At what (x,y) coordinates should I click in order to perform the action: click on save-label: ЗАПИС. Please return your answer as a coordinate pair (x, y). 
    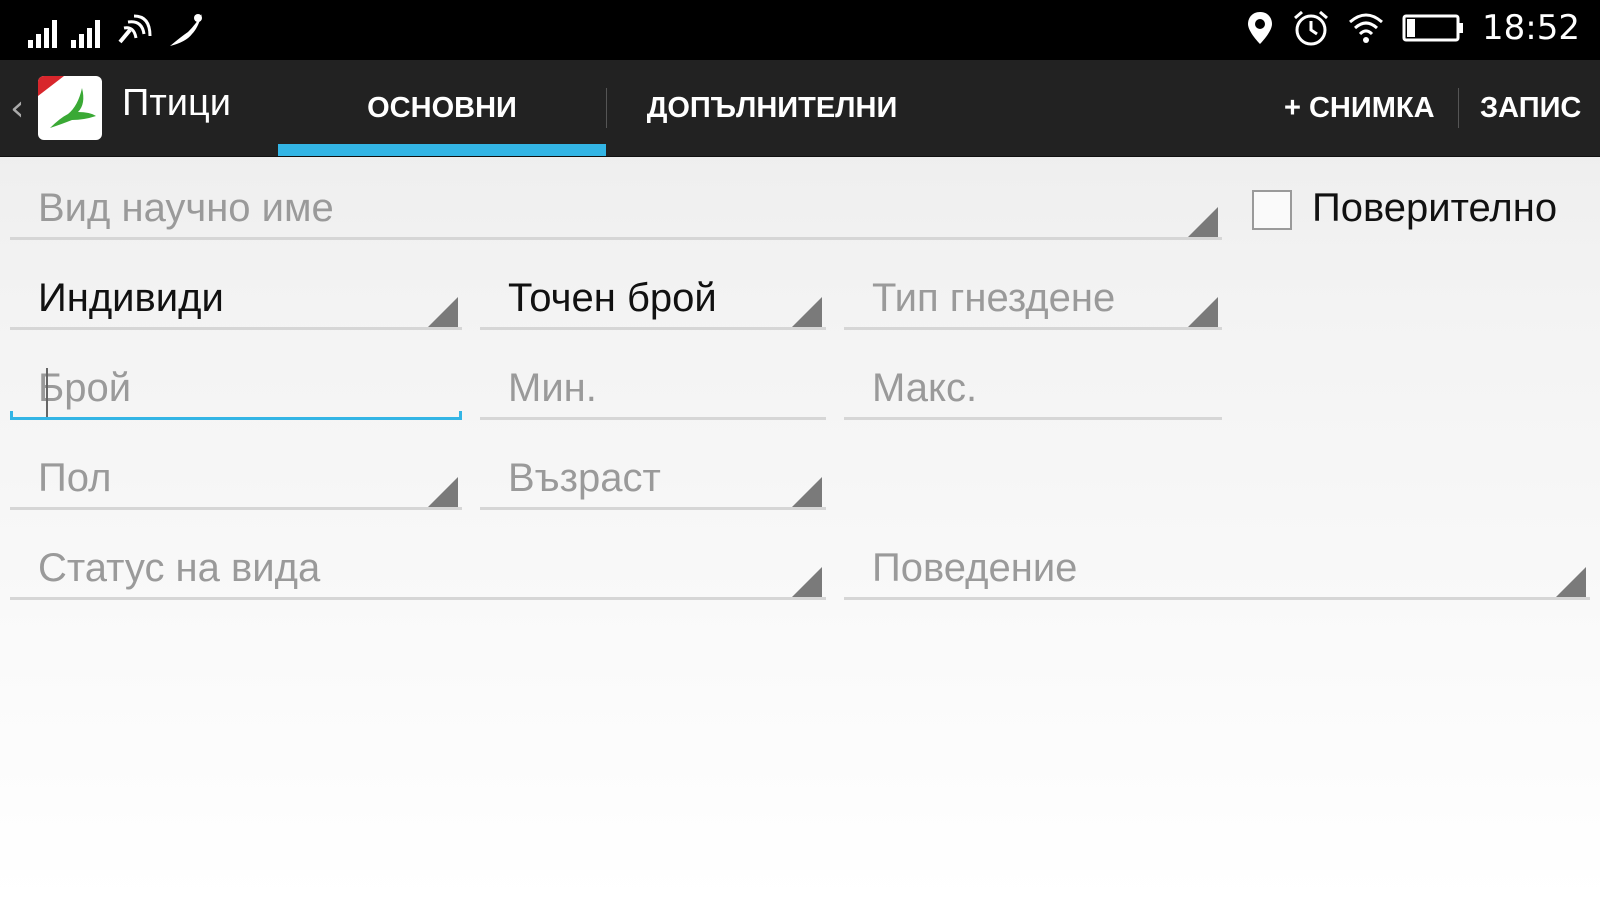
    Looking at the image, I should click on (1531, 107).